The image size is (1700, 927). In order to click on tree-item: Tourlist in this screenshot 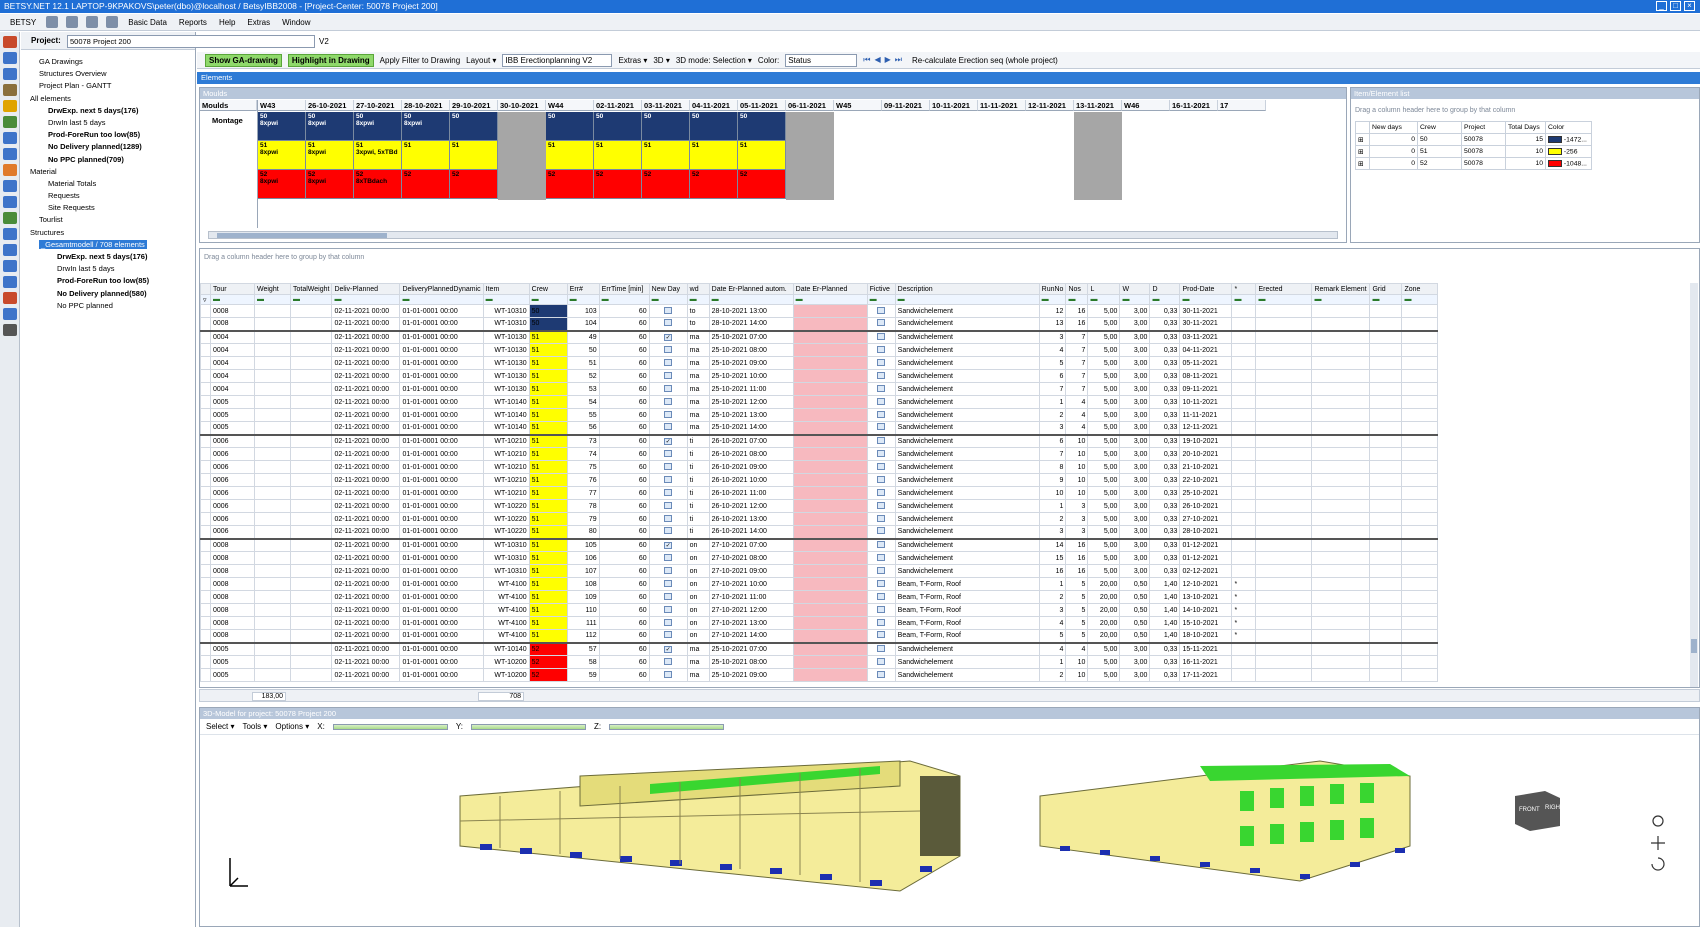, I will do `click(108, 220)`.